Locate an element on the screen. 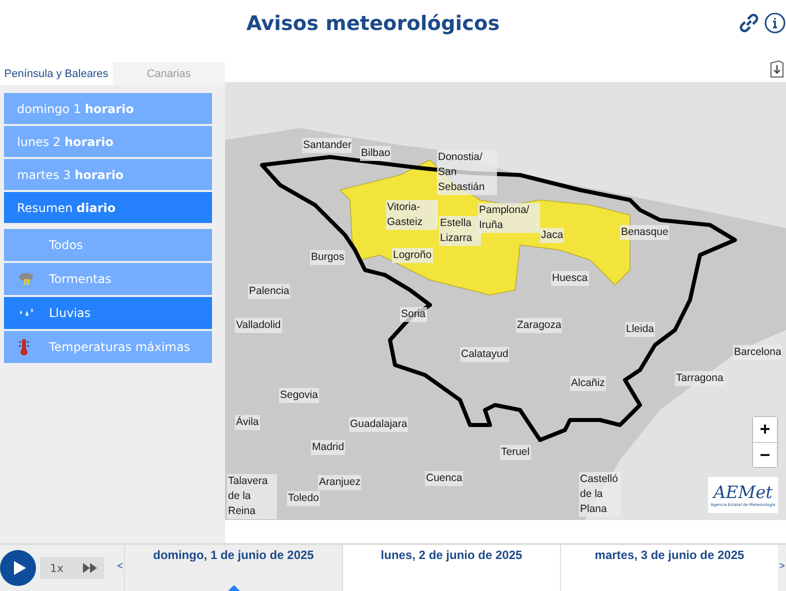  city-label: Logroño is located at coordinates (412, 255).